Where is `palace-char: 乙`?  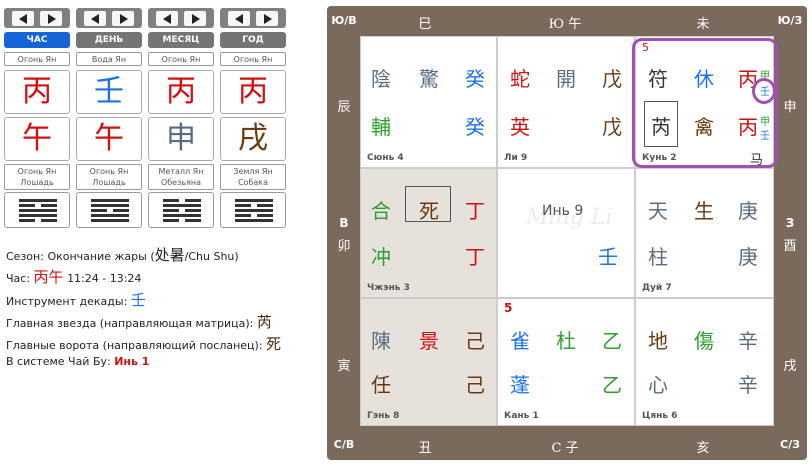 palace-char: 乙 is located at coordinates (612, 385).